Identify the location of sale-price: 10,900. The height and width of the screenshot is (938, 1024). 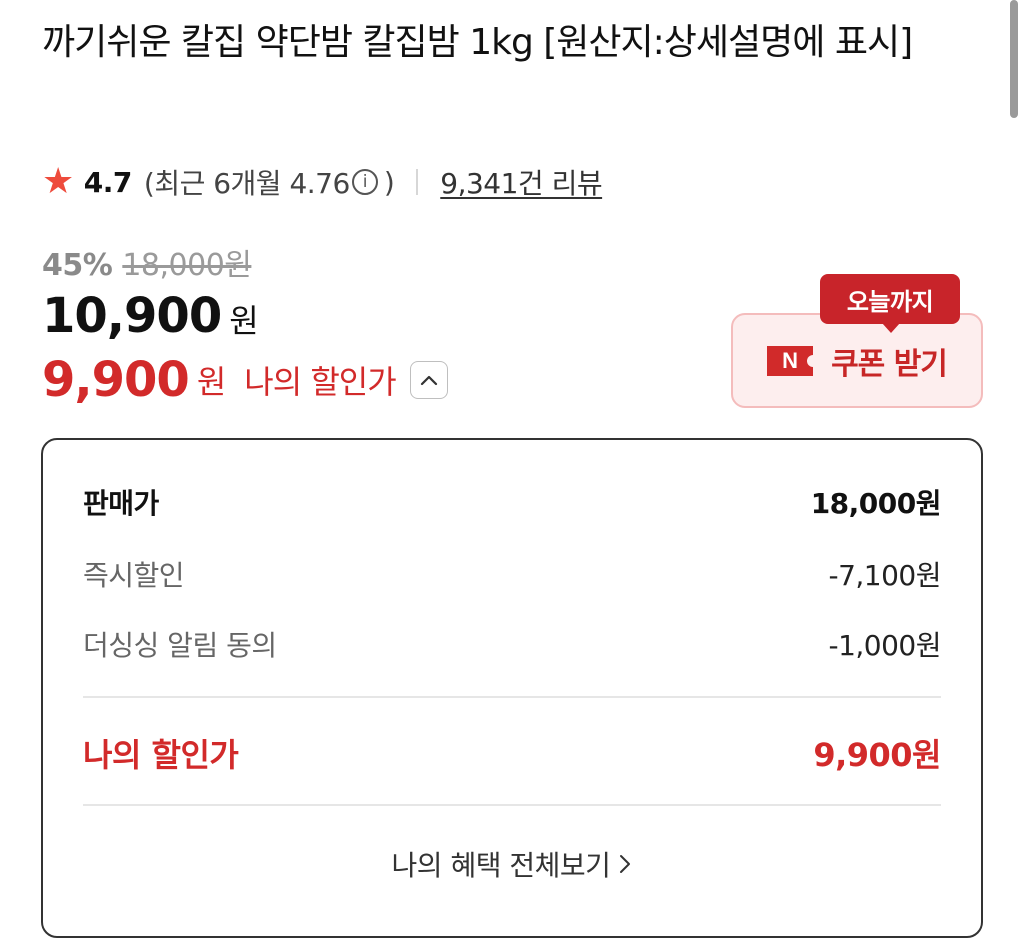
(132, 316).